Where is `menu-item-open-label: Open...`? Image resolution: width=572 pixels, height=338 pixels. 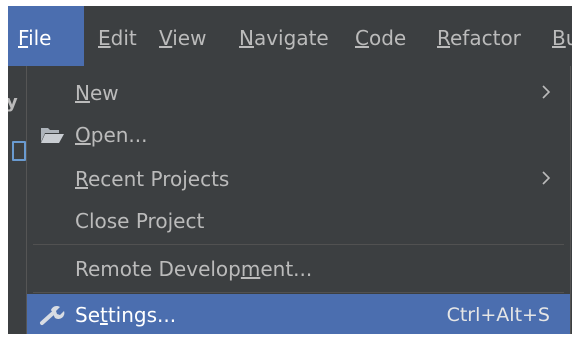 menu-item-open-label: Open... is located at coordinates (111, 135).